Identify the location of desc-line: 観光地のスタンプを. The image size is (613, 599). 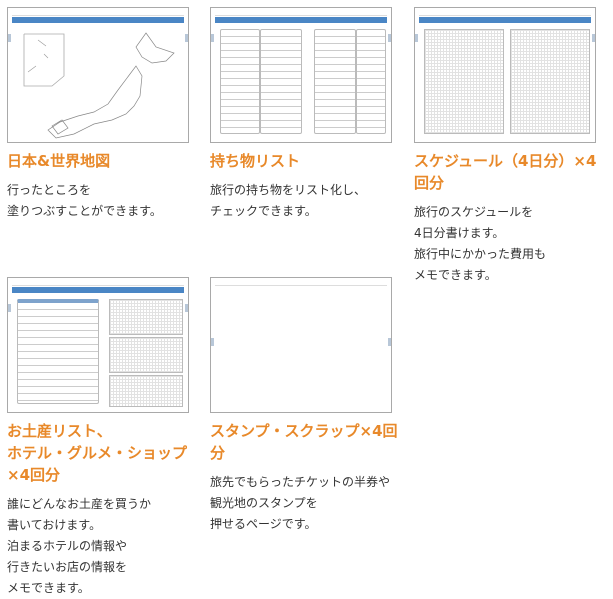
(264, 503).